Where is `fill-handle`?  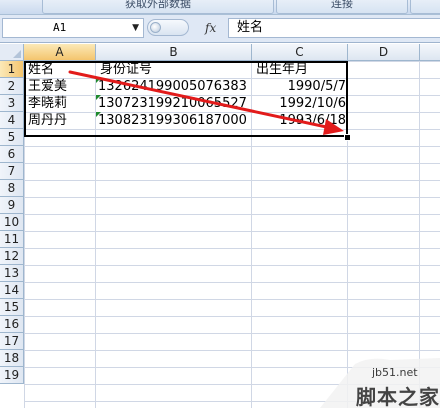 fill-handle is located at coordinates (347, 137).